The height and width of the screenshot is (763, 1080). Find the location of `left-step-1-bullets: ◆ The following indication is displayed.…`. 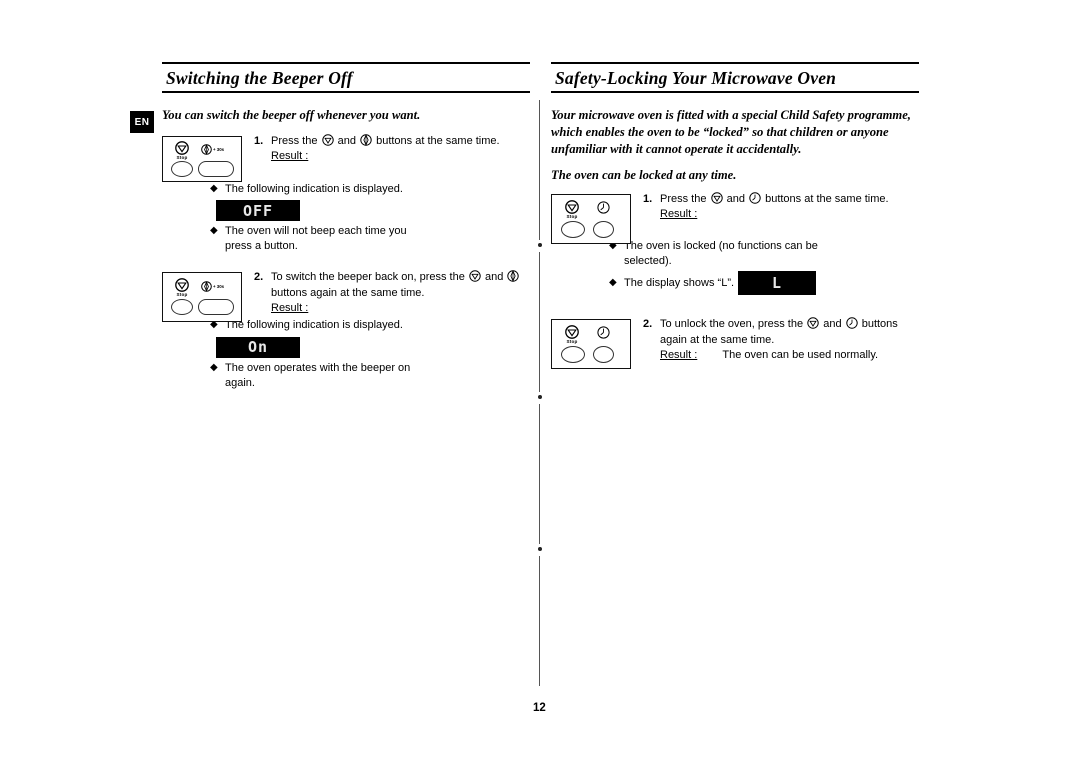

left-step-1-bullets: ◆ The following indication is displayed.… is located at coordinates (370, 218).